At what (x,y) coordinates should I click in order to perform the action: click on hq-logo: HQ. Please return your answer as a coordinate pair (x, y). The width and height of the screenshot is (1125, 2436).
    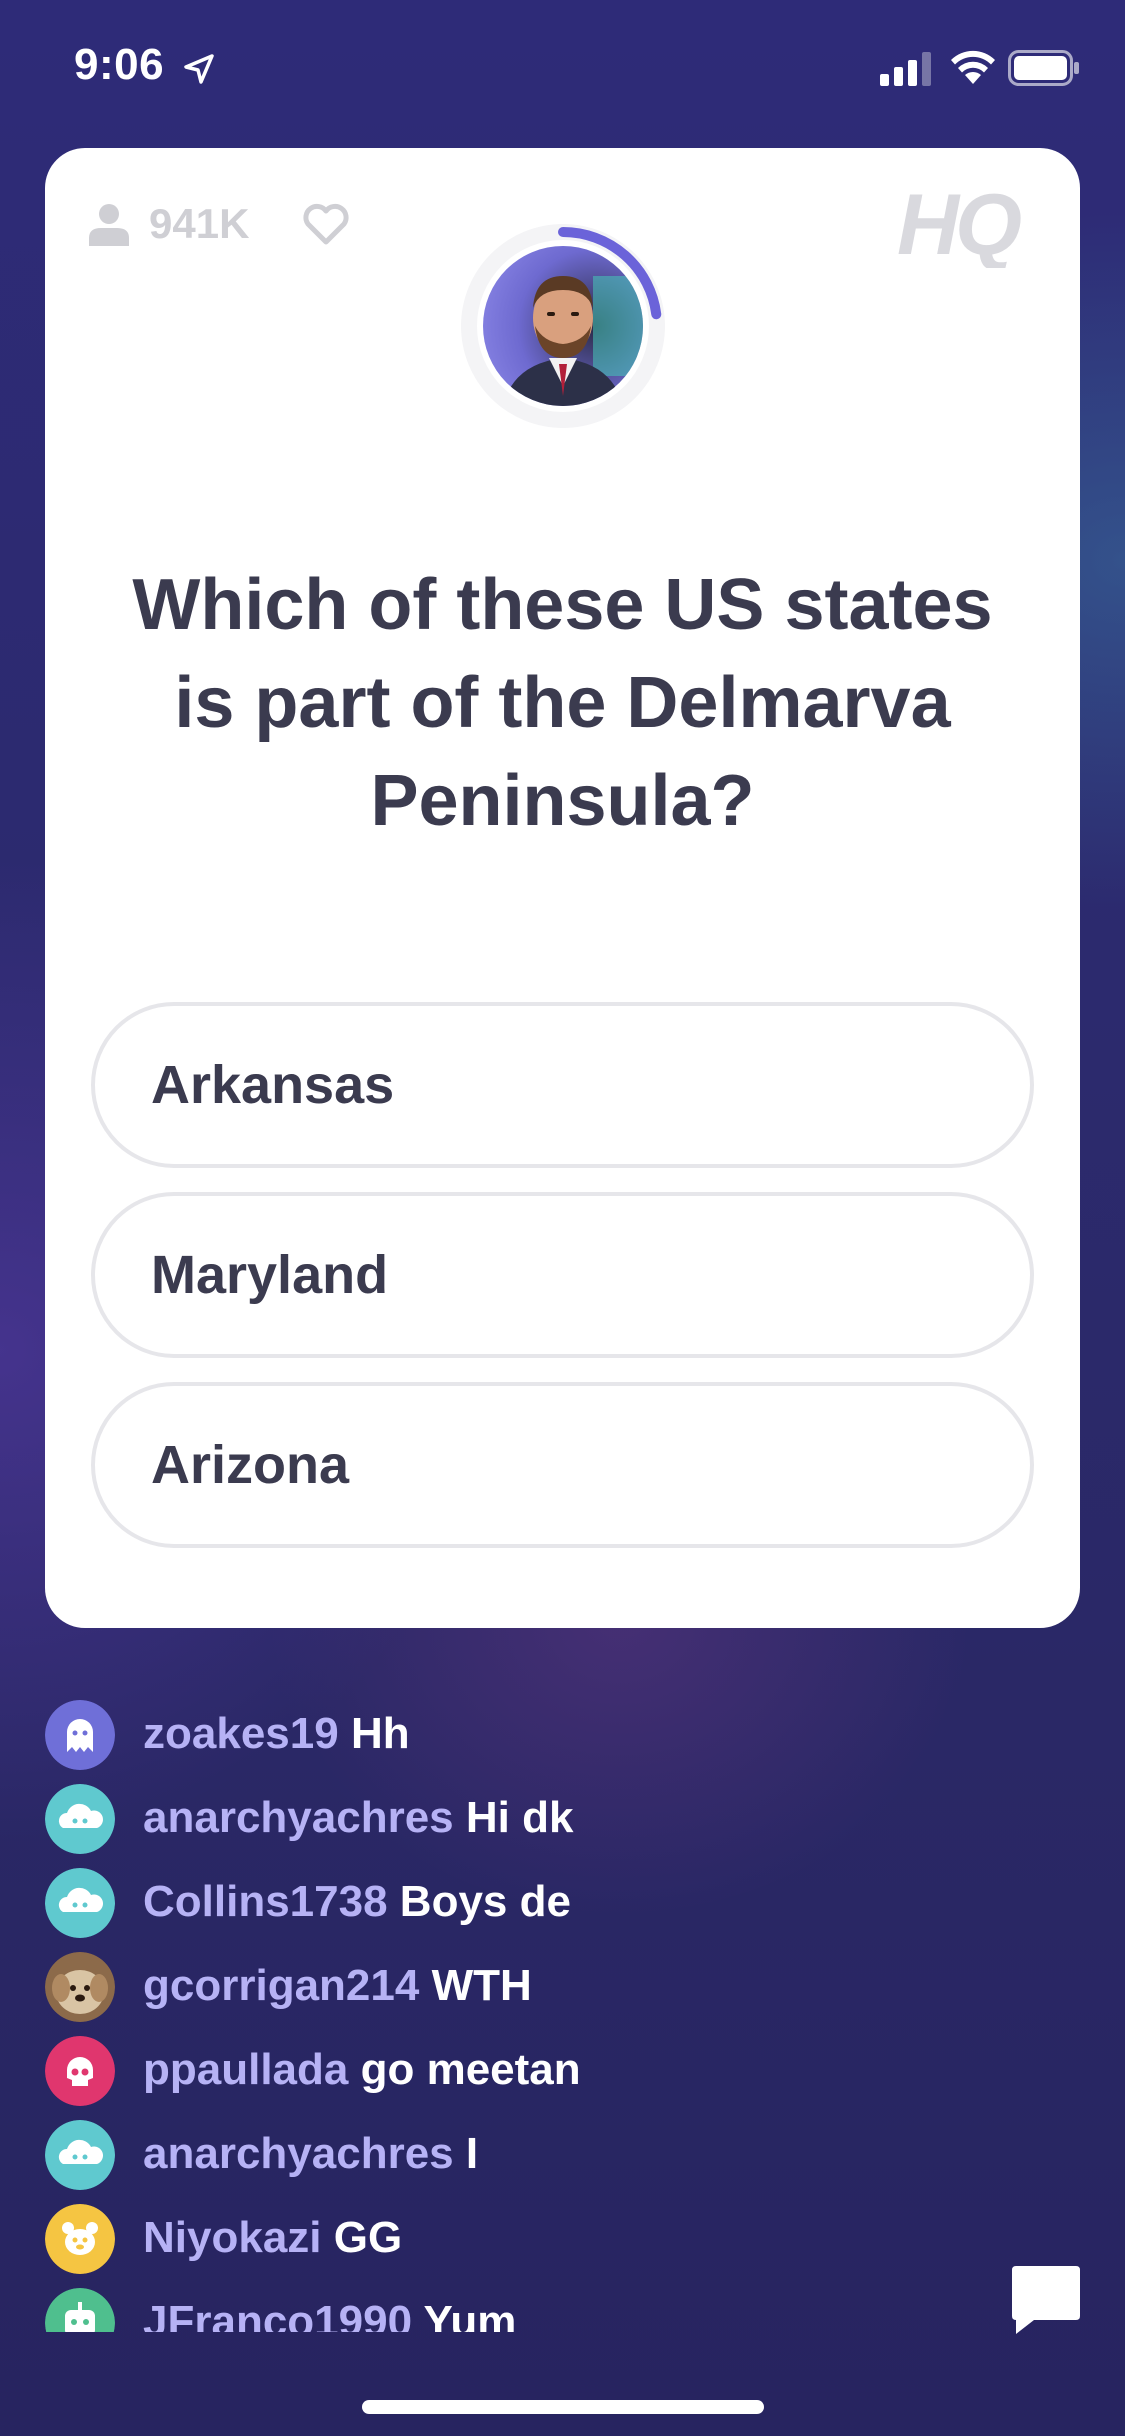
    Looking at the image, I should click on (961, 225).